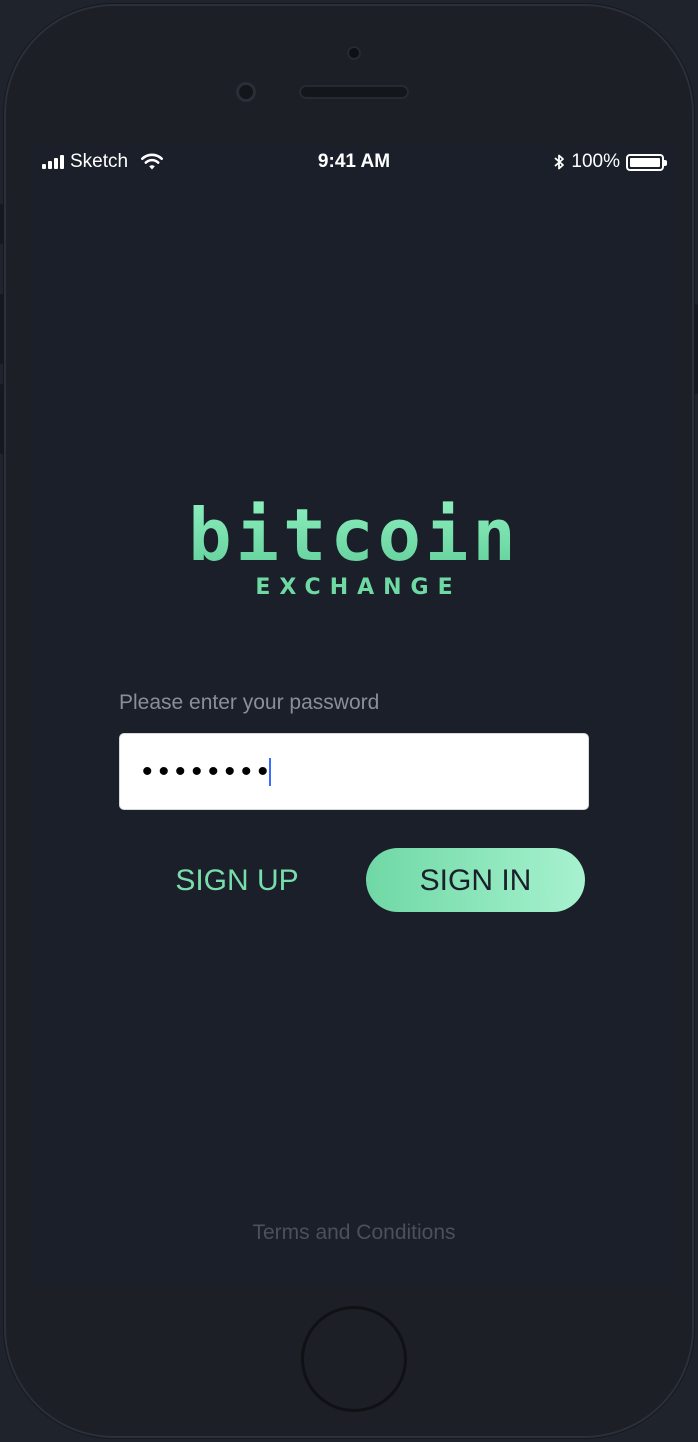 The height and width of the screenshot is (1442, 698). I want to click on battery-icon, so click(646, 162).